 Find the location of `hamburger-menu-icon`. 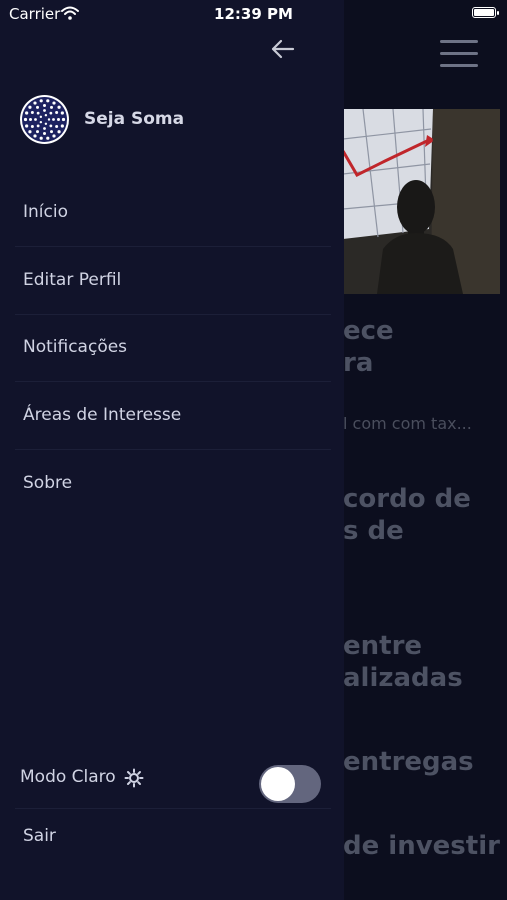

hamburger-menu-icon is located at coordinates (459, 56).